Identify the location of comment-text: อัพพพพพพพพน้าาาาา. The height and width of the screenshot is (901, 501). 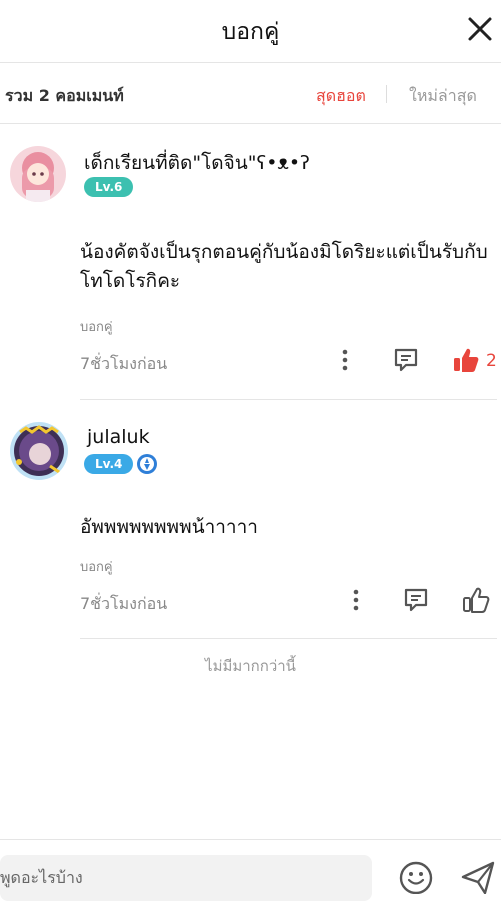
(169, 527).